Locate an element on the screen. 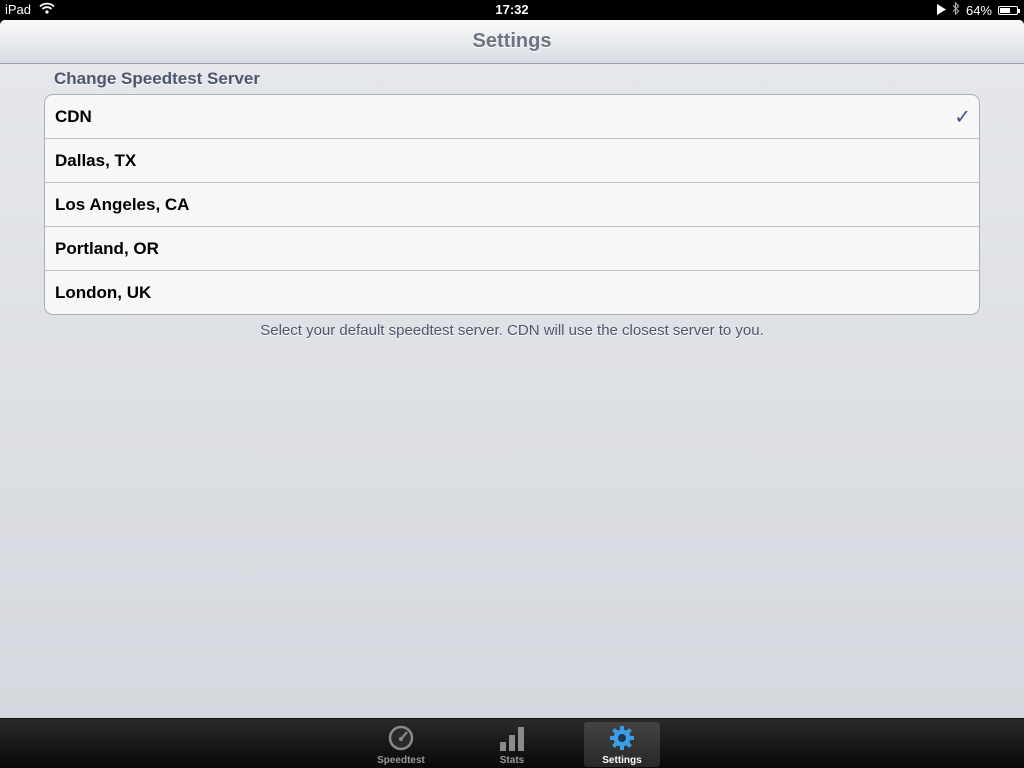  tab-label: Settings is located at coordinates (622, 760).